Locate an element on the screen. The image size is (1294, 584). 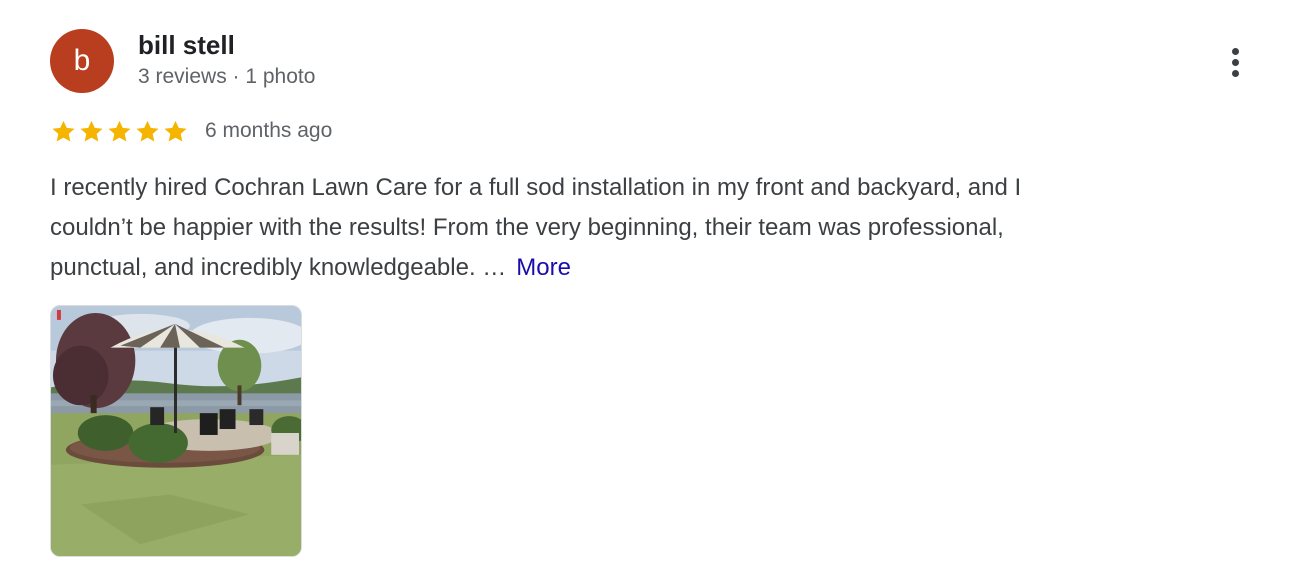
reviewer-name: bill stell is located at coordinates (186, 45).